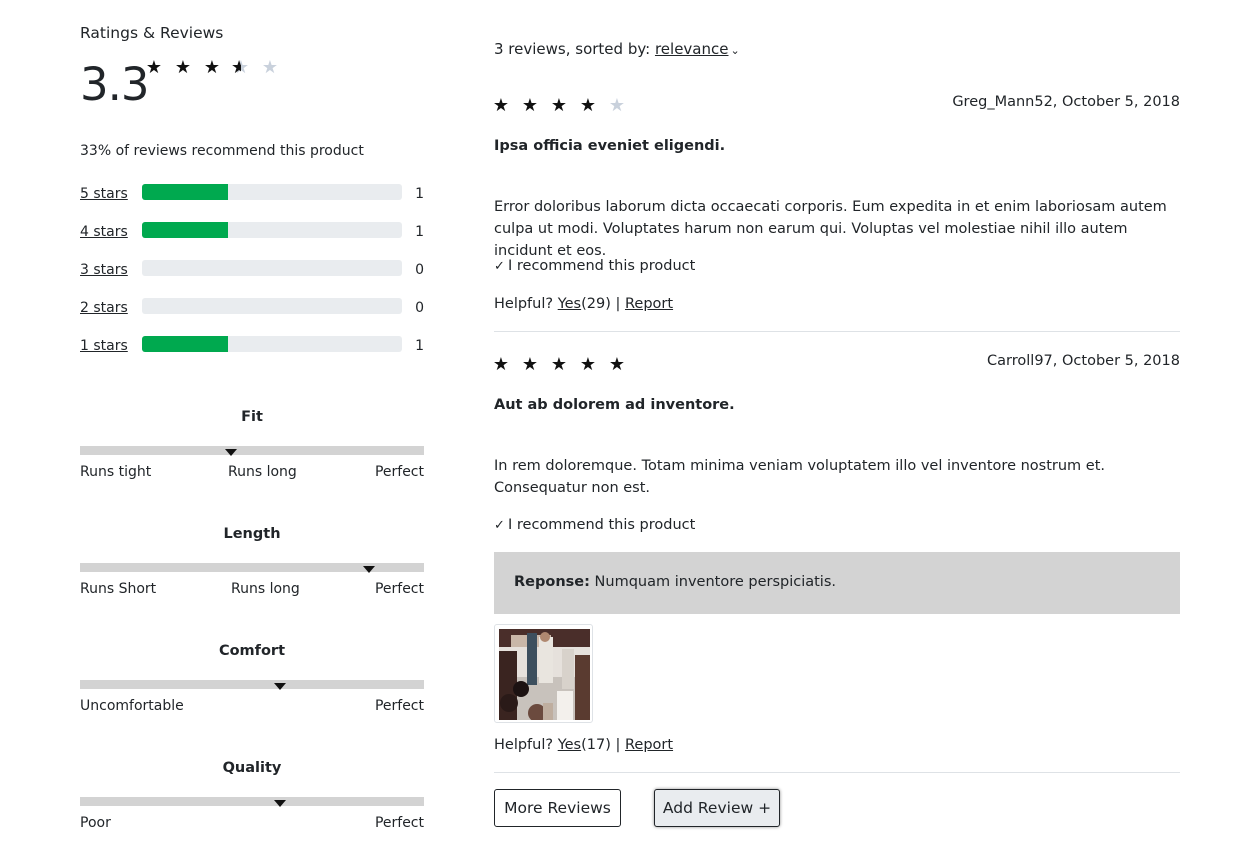 The width and height of the screenshot is (1243, 857). I want to click on review-helpful: Helpful? Yes(29) | Report, so click(583, 304).